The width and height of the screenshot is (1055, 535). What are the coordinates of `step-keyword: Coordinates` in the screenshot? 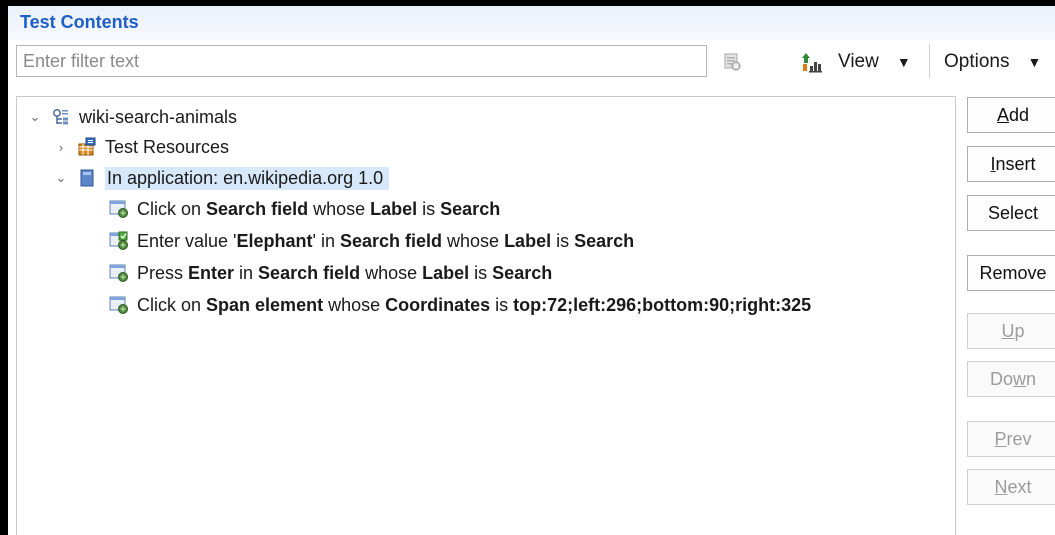 It's located at (438, 304).